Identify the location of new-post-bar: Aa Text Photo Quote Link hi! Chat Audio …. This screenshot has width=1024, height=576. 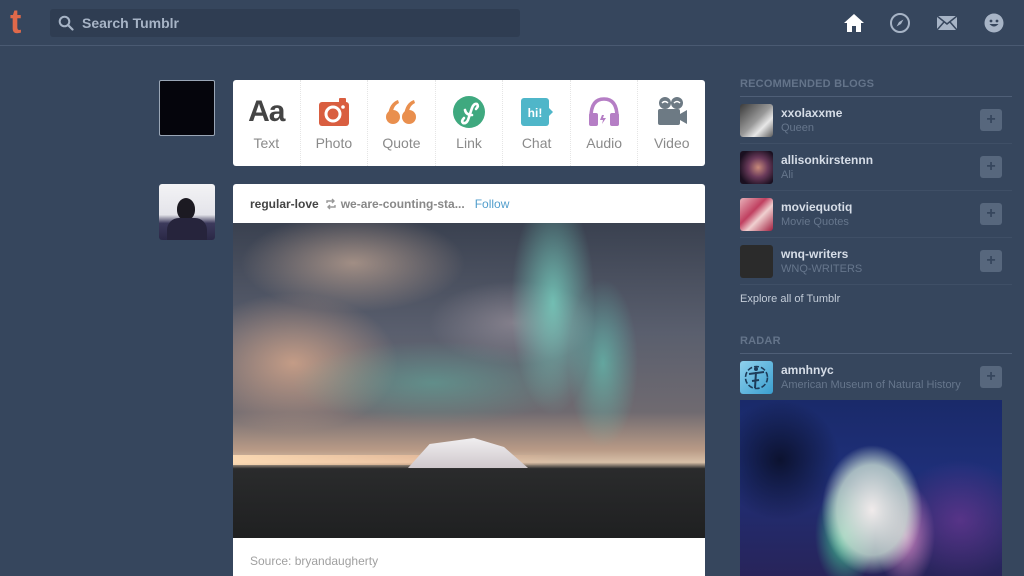
(469, 123).